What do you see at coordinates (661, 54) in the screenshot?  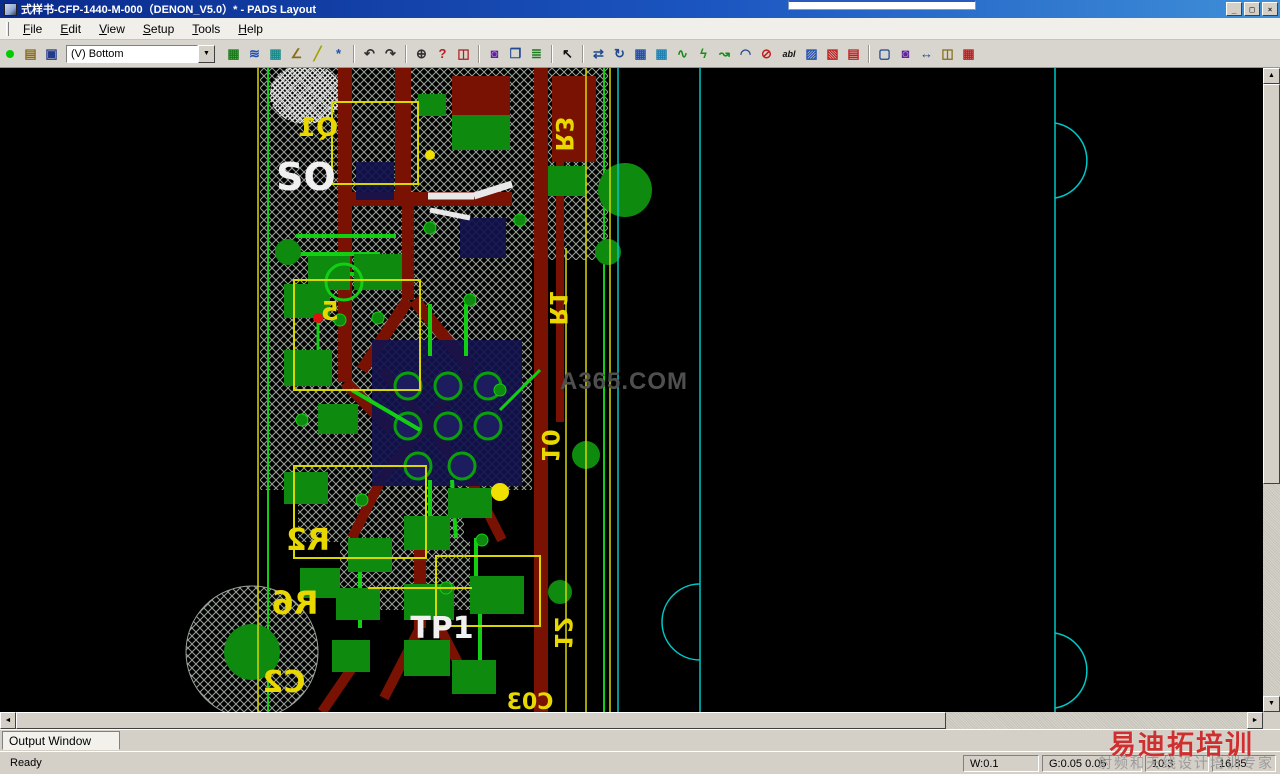 I see `grid2-icon: ▦` at bounding box center [661, 54].